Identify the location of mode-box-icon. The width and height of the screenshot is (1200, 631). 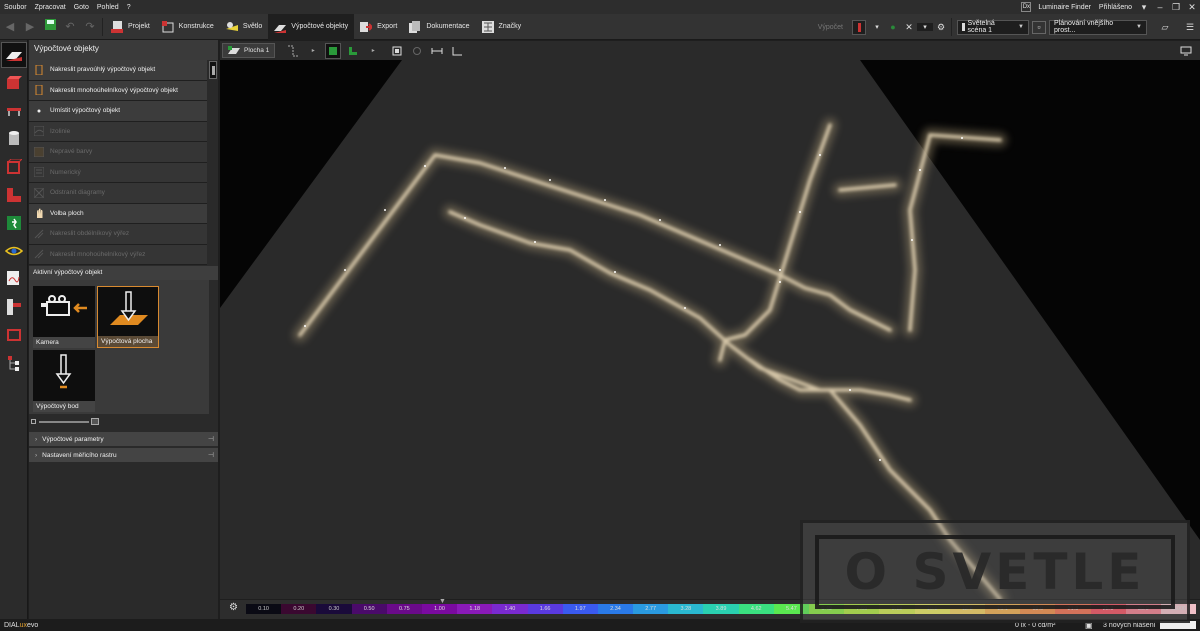
(14, 167).